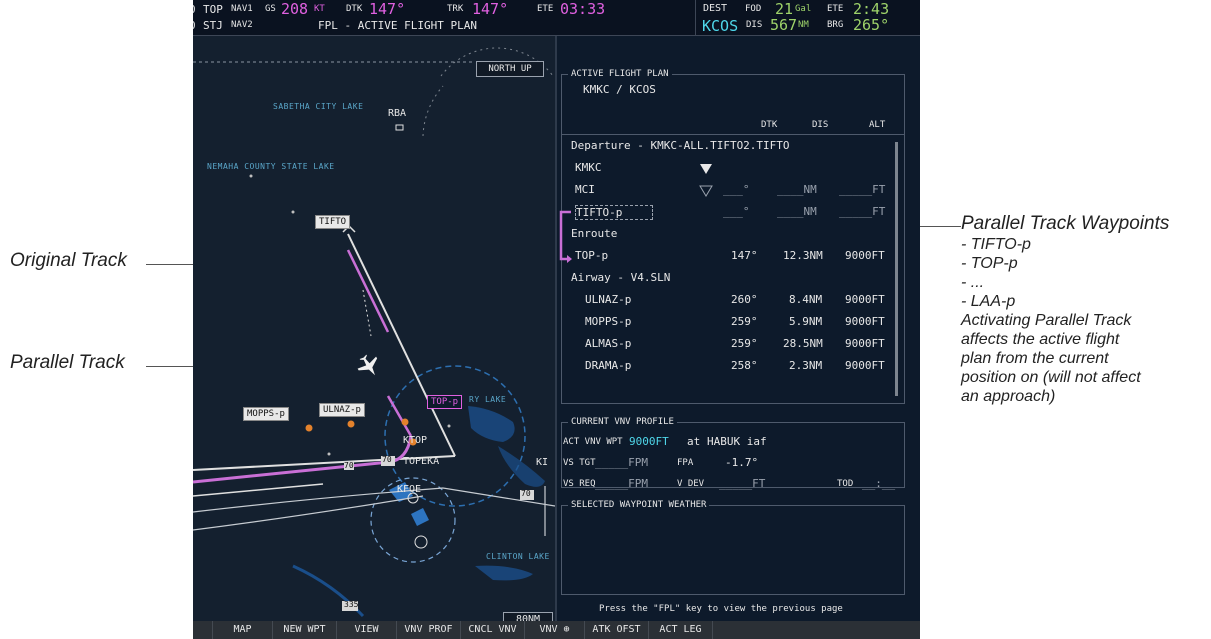 The height and width of the screenshot is (639, 1211). Describe the element at coordinates (242, 9) in the screenshot. I see `nav1-label: NAV1` at that location.